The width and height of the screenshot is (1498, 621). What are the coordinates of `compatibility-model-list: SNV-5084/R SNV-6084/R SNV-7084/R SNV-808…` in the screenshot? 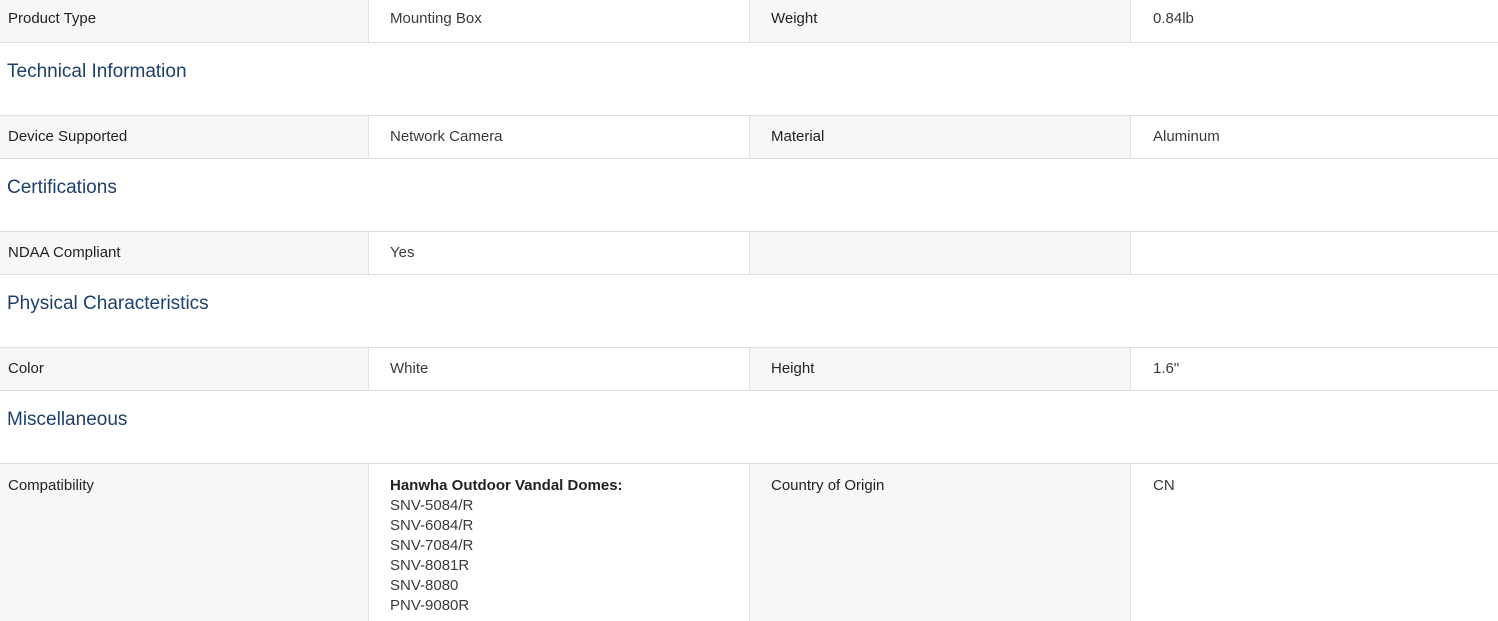 It's located at (569, 556).